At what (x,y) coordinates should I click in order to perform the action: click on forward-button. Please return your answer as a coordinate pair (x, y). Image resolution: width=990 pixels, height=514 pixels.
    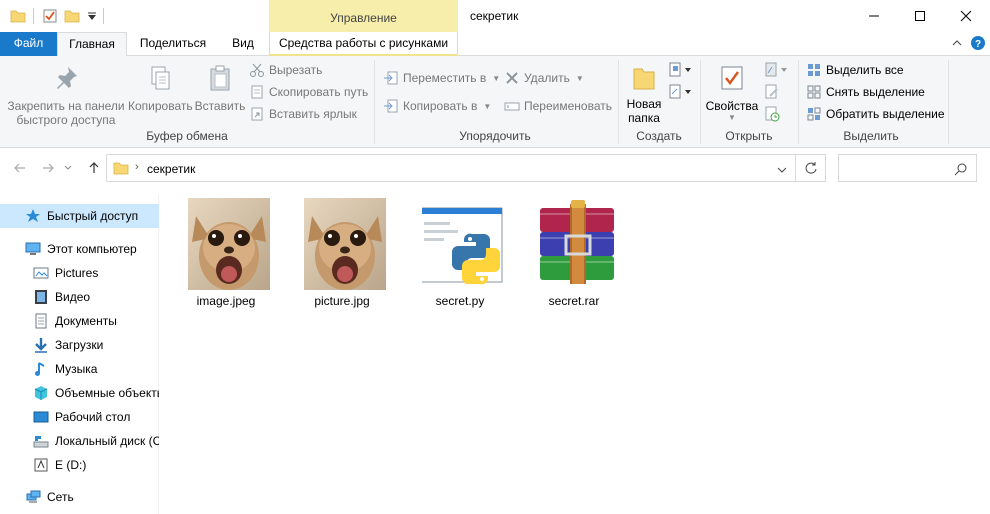
    Looking at the image, I should click on (48, 168).